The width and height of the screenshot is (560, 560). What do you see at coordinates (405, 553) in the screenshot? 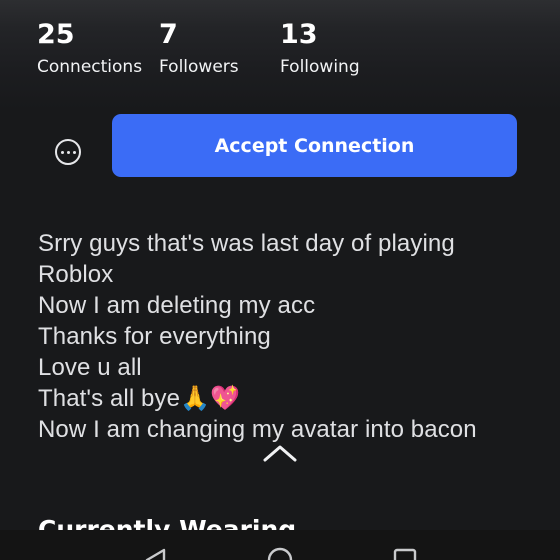
I see `recents-square-icon` at bounding box center [405, 553].